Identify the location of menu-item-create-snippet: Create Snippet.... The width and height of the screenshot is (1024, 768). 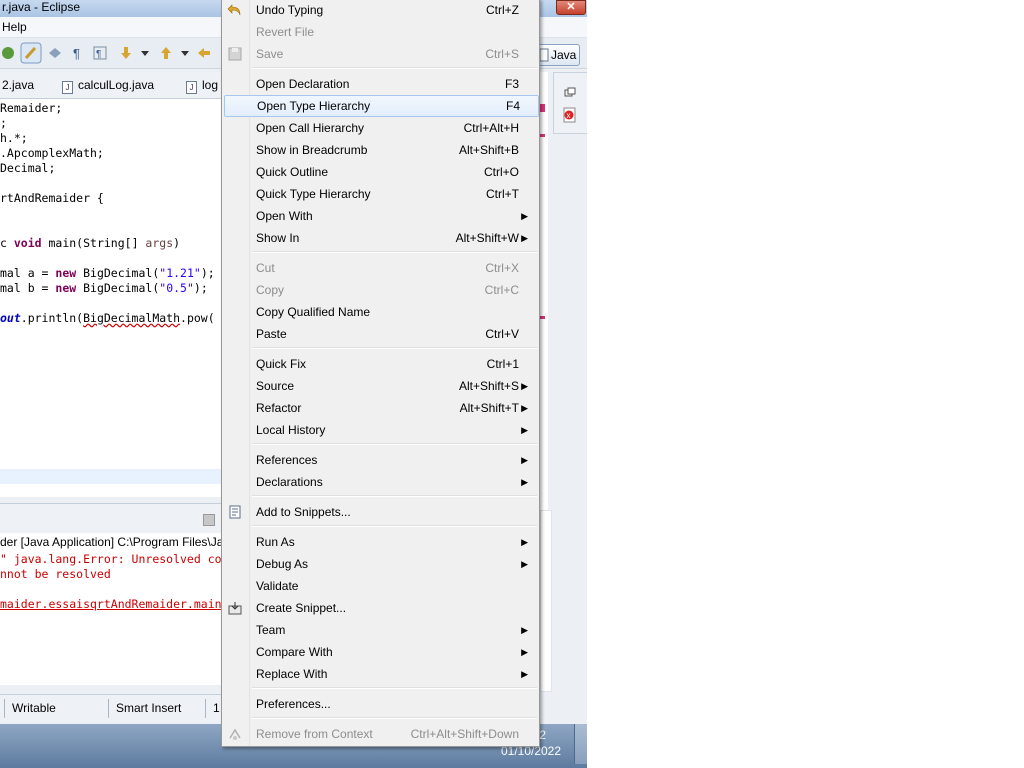
(380, 608).